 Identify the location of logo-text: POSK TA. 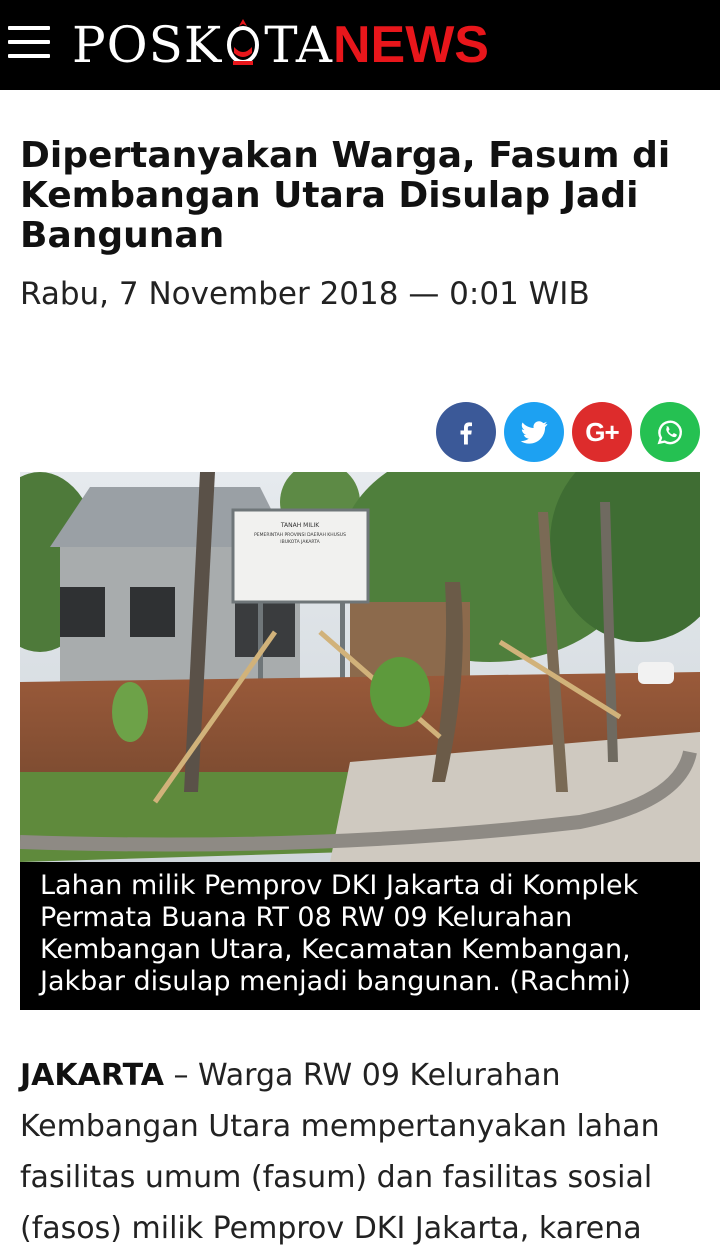
(202, 45).